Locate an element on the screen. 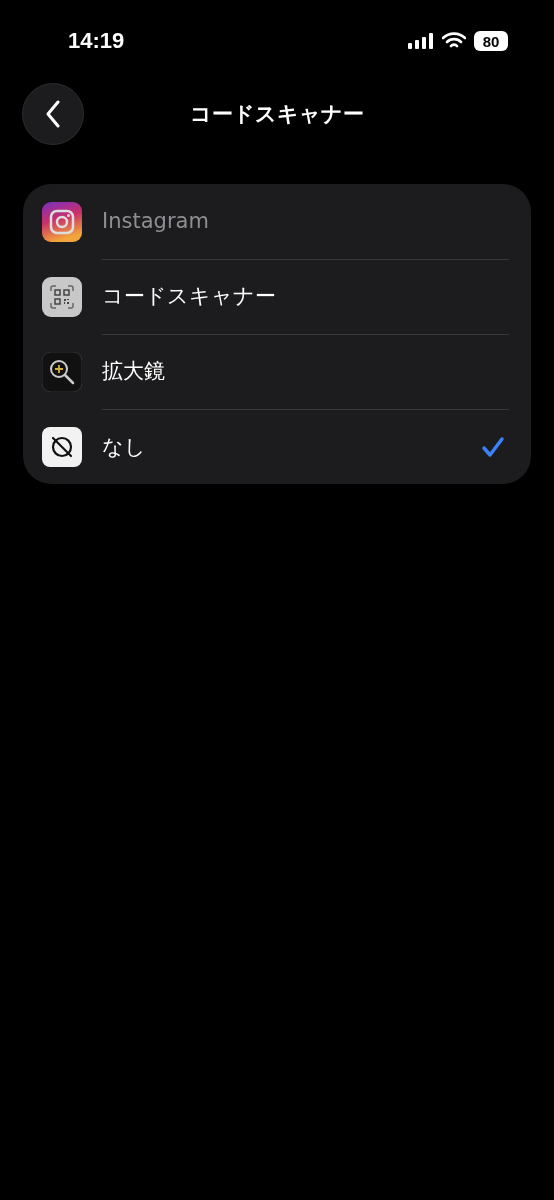 Image resolution: width=554 pixels, height=1200 pixels. chevron-left-icon is located at coordinates (53, 114).